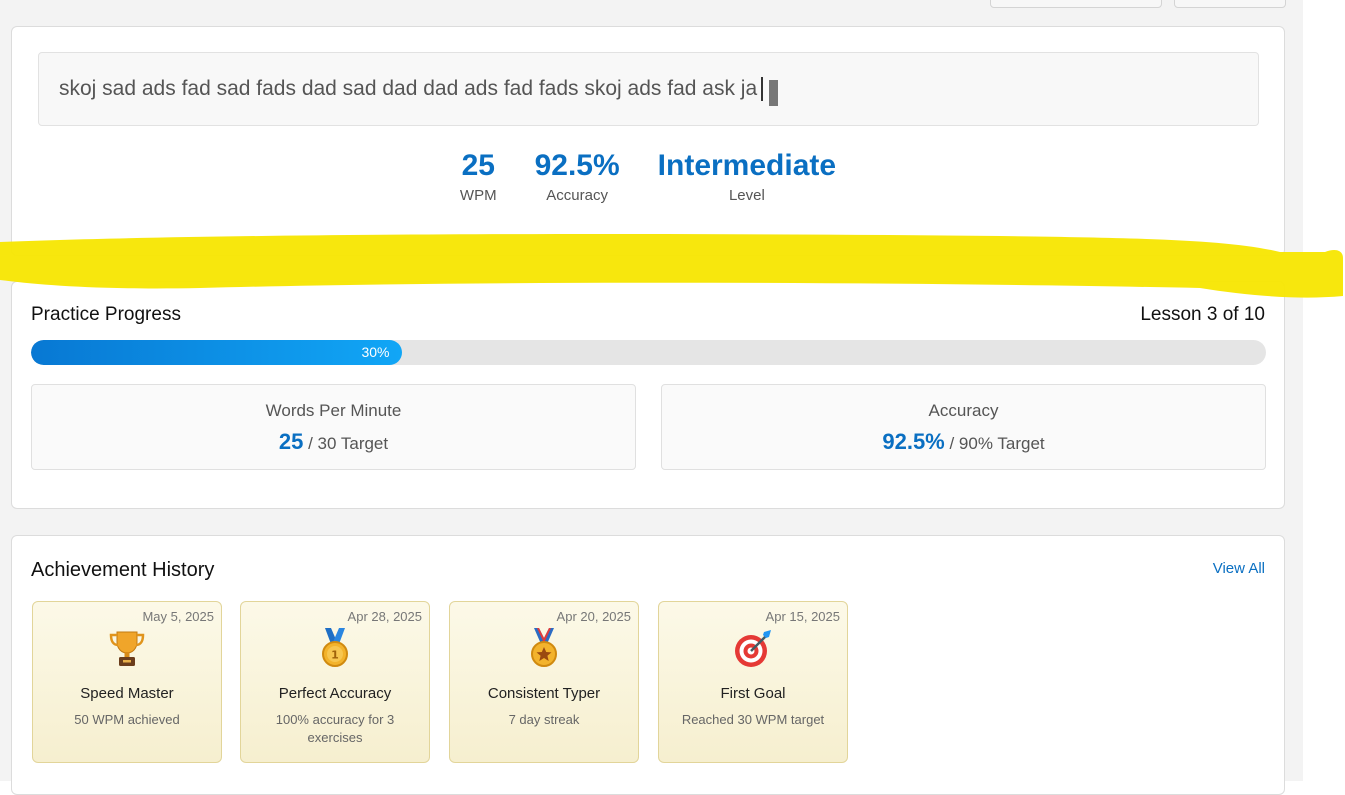  I want to click on metric-target: / 30 Target, so click(348, 443).